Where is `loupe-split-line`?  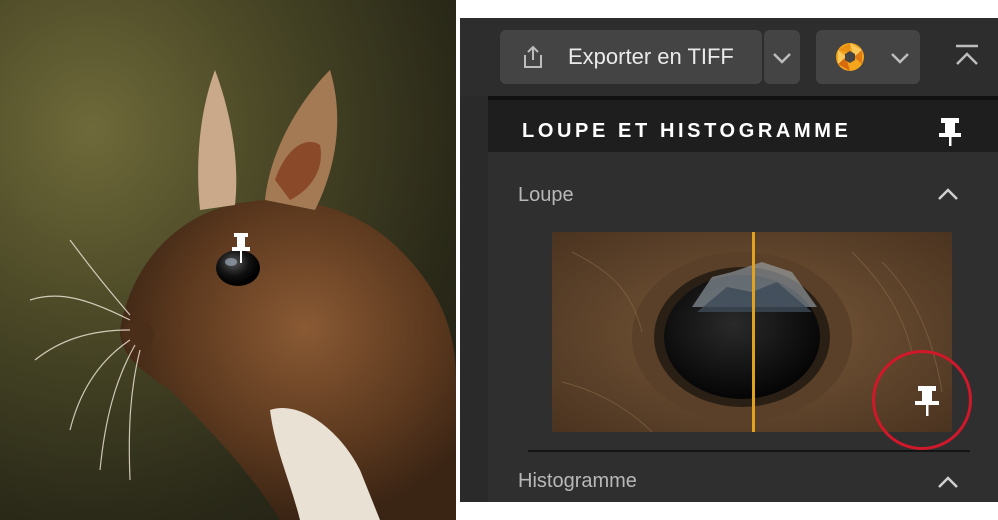 loupe-split-line is located at coordinates (753, 332).